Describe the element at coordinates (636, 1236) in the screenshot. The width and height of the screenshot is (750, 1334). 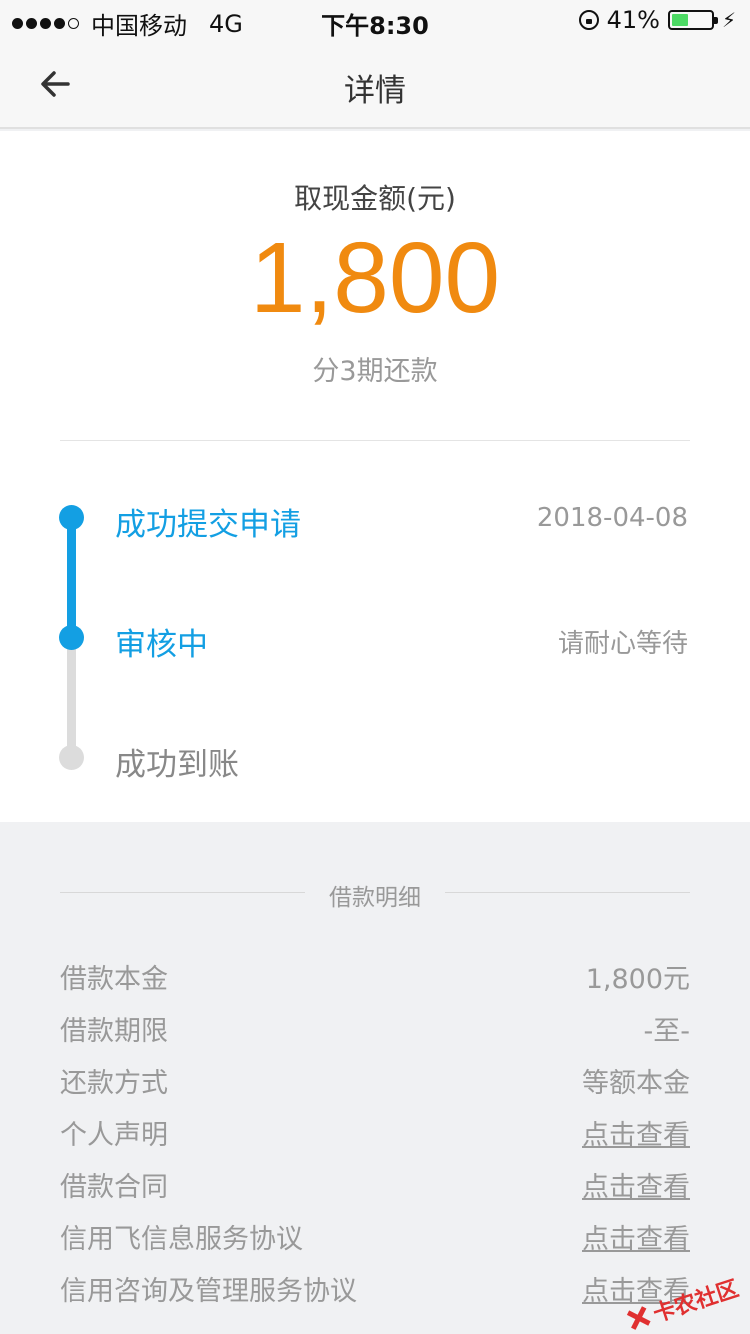
I see `view-info-service-agreement-link: 点击查看` at that location.